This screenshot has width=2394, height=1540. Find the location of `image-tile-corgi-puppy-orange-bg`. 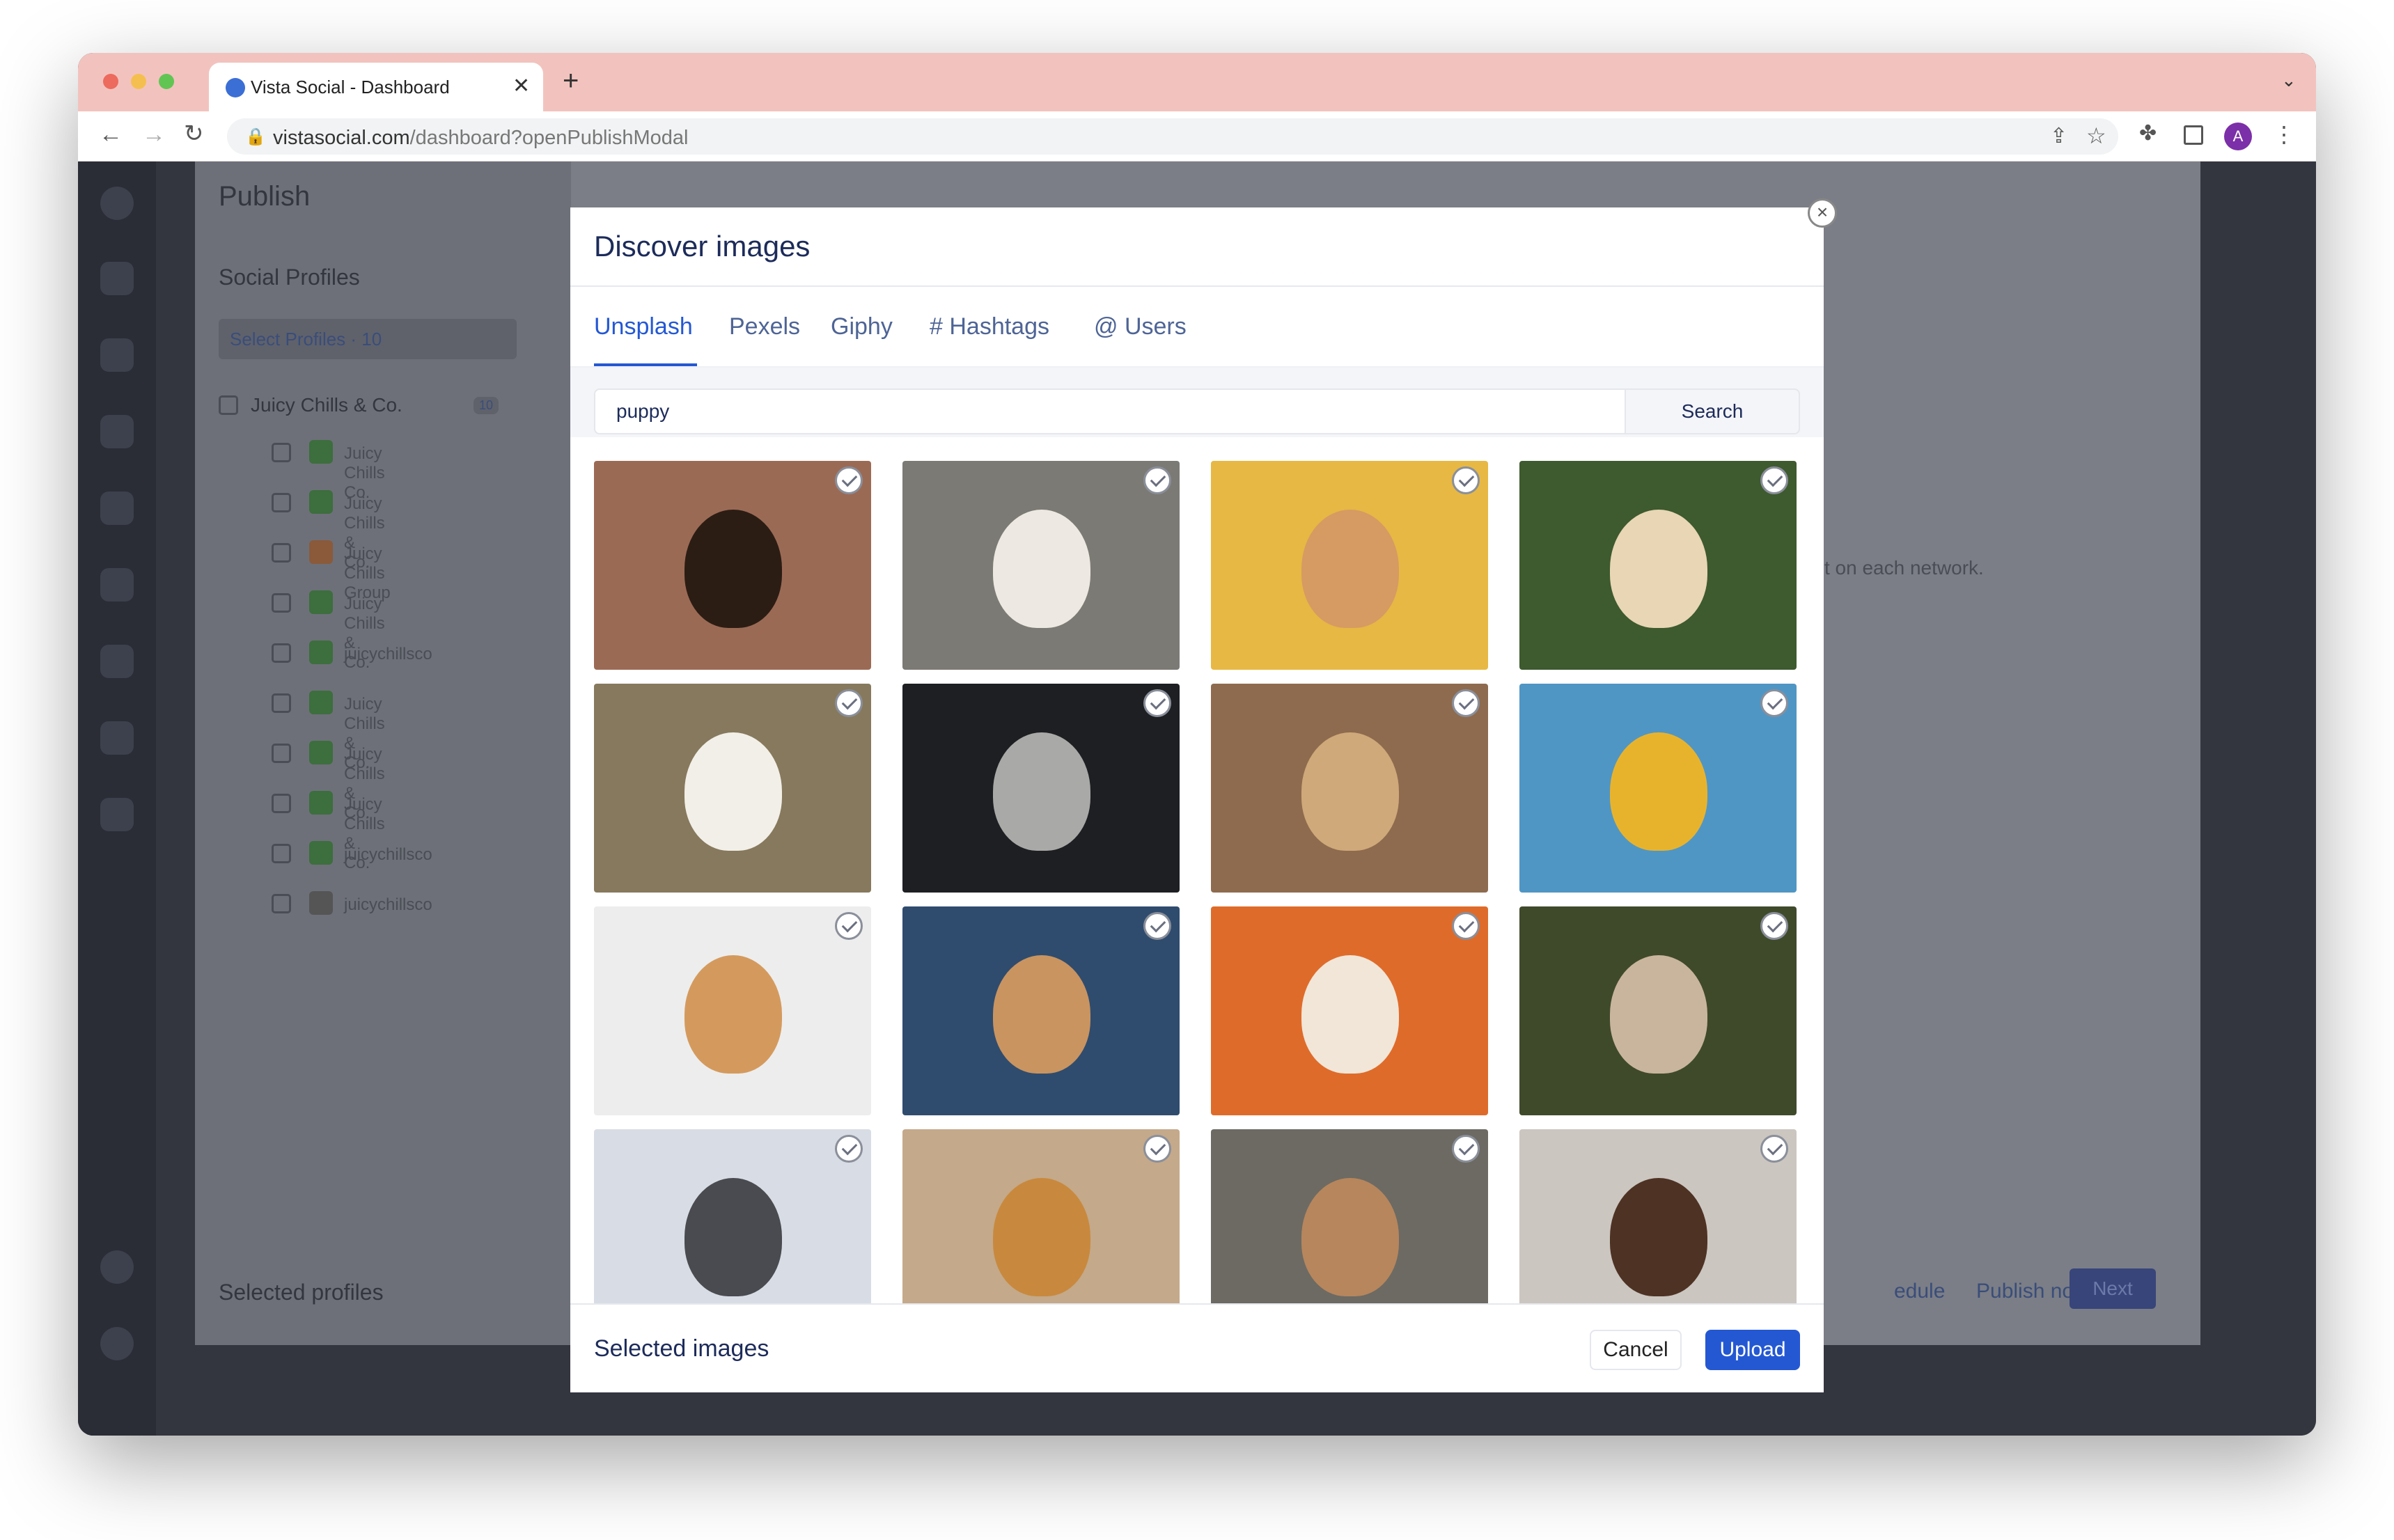

image-tile-corgi-puppy-orange-bg is located at coordinates (1350, 1010).